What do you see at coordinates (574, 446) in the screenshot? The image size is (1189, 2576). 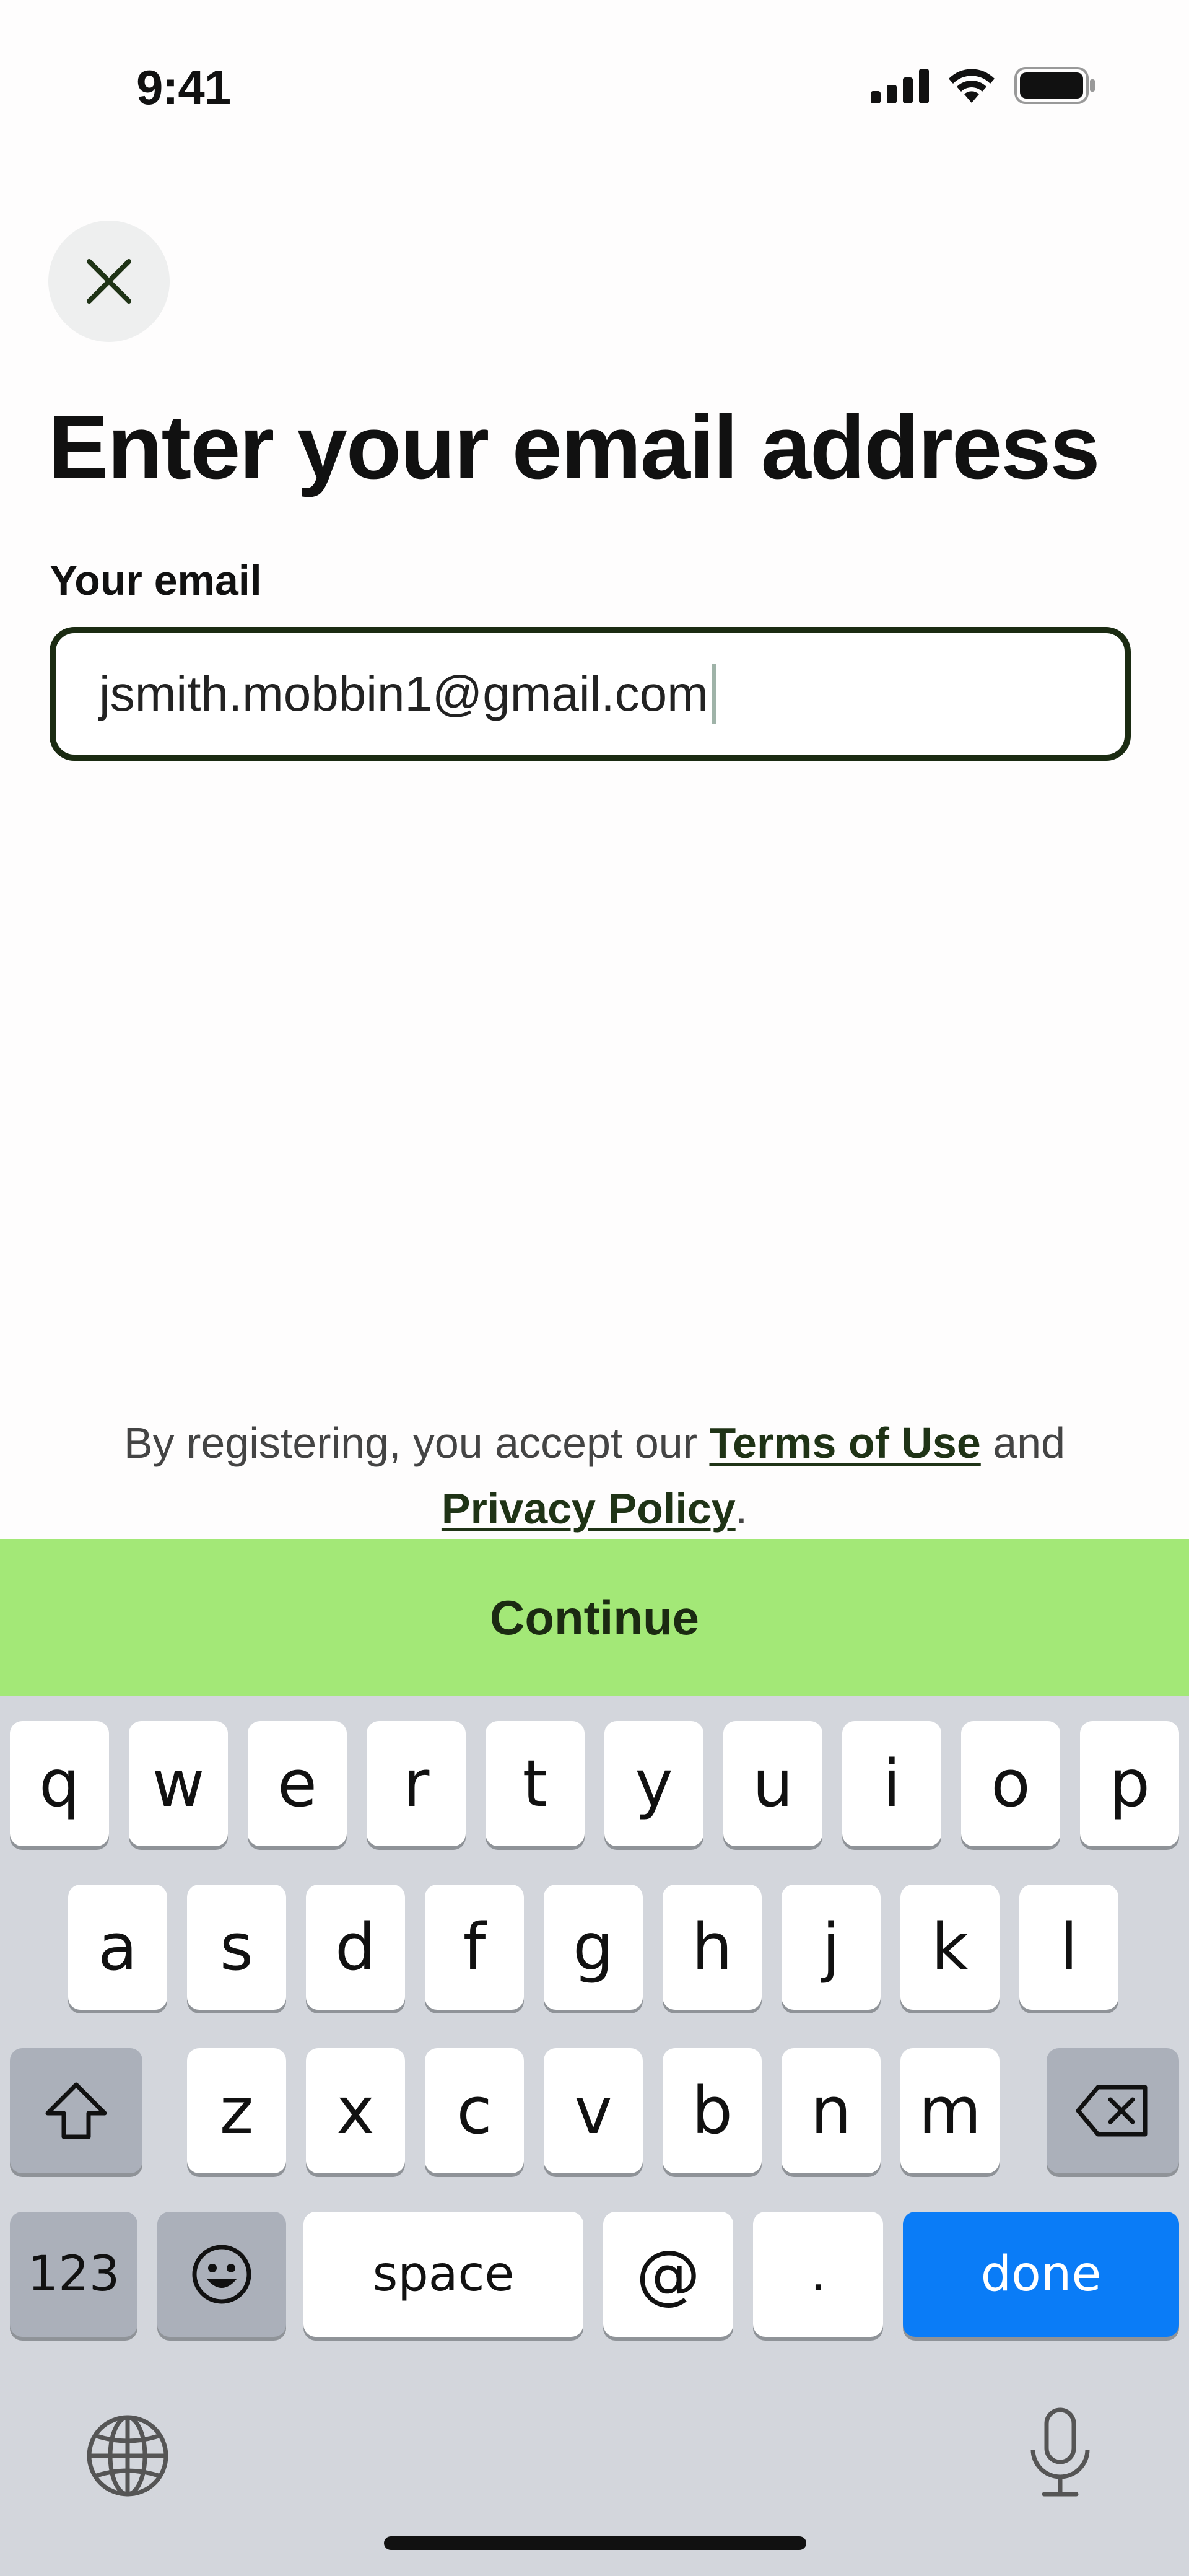 I see `page-title: Enter your email address` at bounding box center [574, 446].